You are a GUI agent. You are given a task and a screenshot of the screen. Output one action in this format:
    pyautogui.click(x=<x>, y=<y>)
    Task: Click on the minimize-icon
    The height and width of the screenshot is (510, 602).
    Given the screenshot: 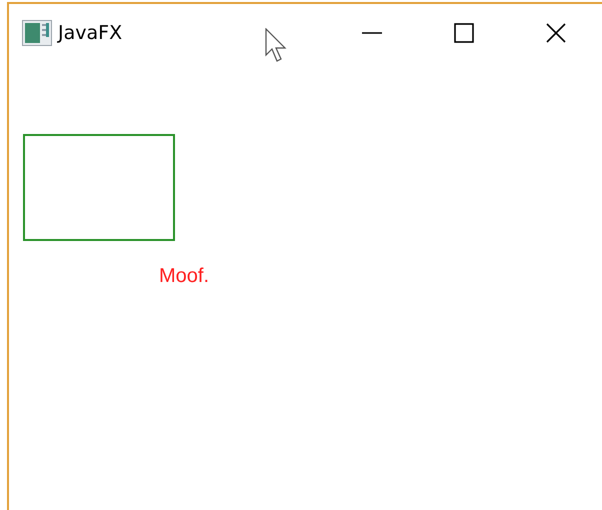 What is the action you would take?
    pyautogui.click(x=372, y=33)
    